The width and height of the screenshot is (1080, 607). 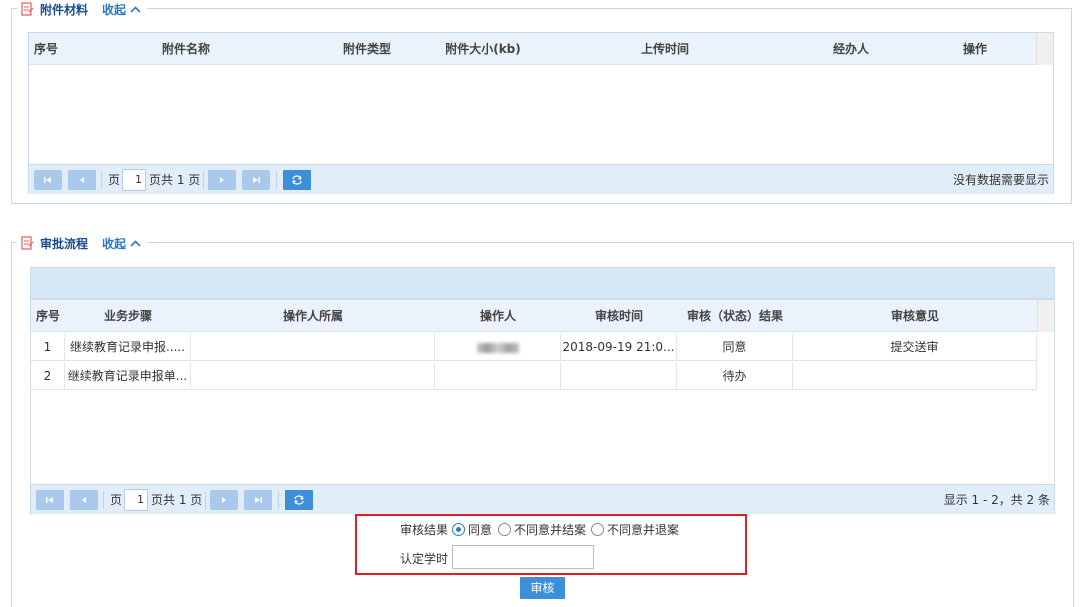 I want to click on column-header: 审核意见, so click(x=915, y=316).